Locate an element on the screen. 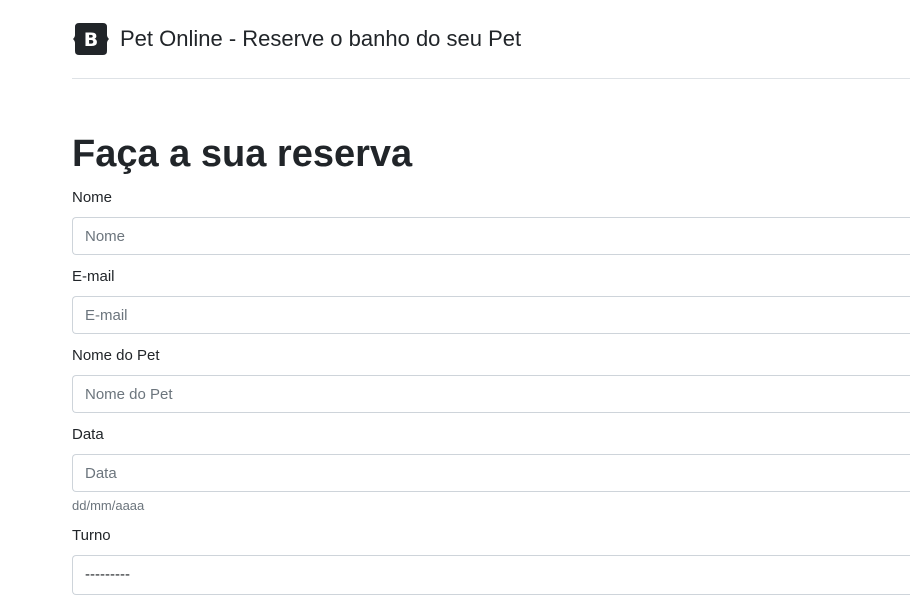 The image size is (910, 615). nome-pet-input is located at coordinates (491, 394).